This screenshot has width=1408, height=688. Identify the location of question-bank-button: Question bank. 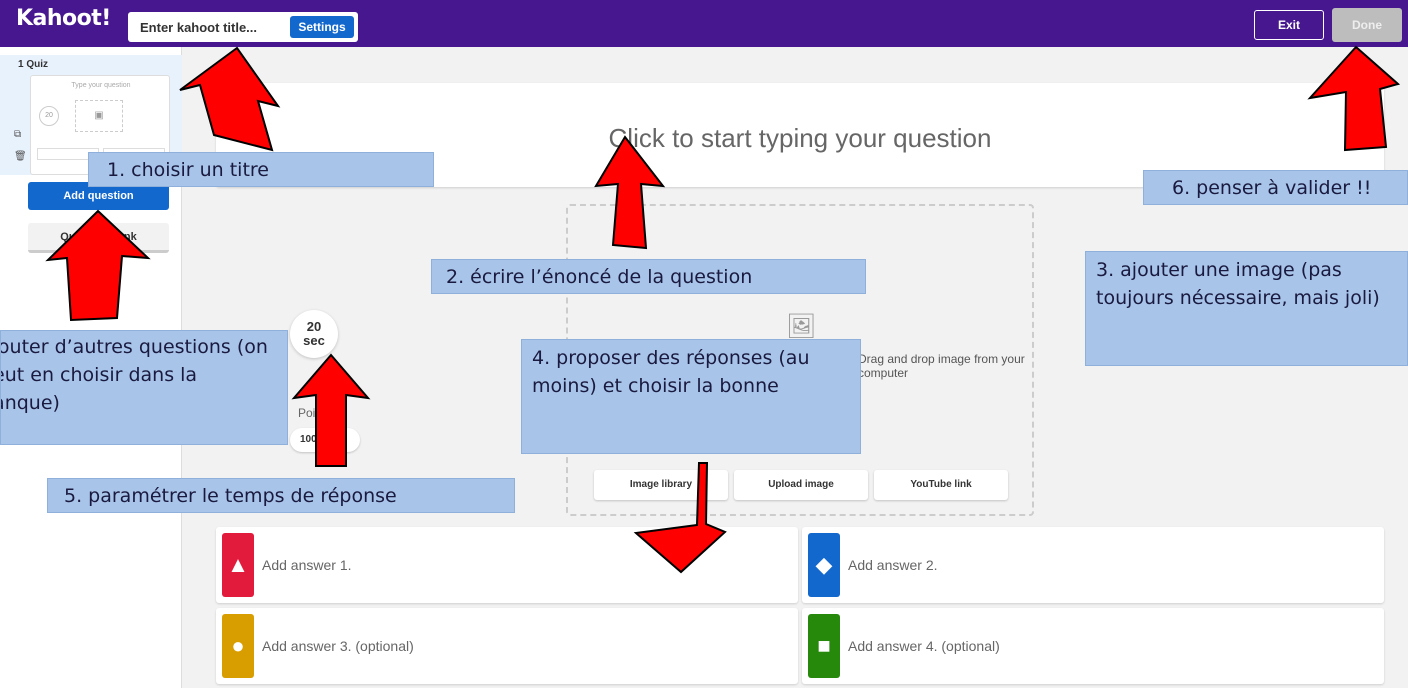
(98, 238).